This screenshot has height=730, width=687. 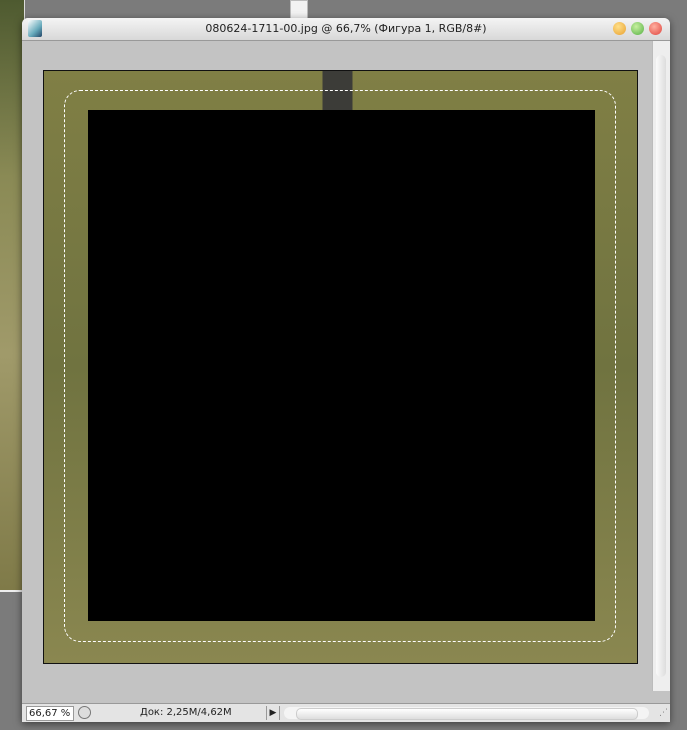 What do you see at coordinates (619, 28) in the screenshot?
I see `minimize-button` at bounding box center [619, 28].